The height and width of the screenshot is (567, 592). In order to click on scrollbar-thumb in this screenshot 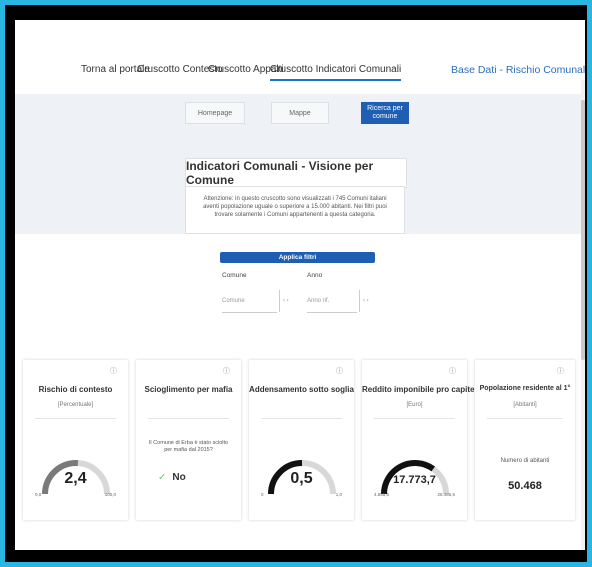, I will do `click(583, 230)`.